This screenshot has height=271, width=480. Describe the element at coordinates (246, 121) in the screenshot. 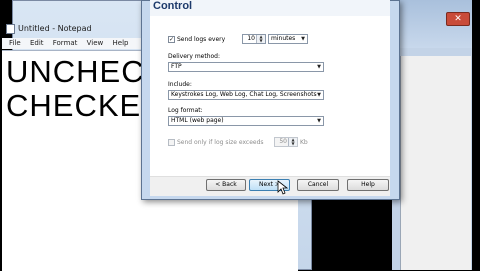

I see `log-format-select: HTML (web page) ▼` at that location.